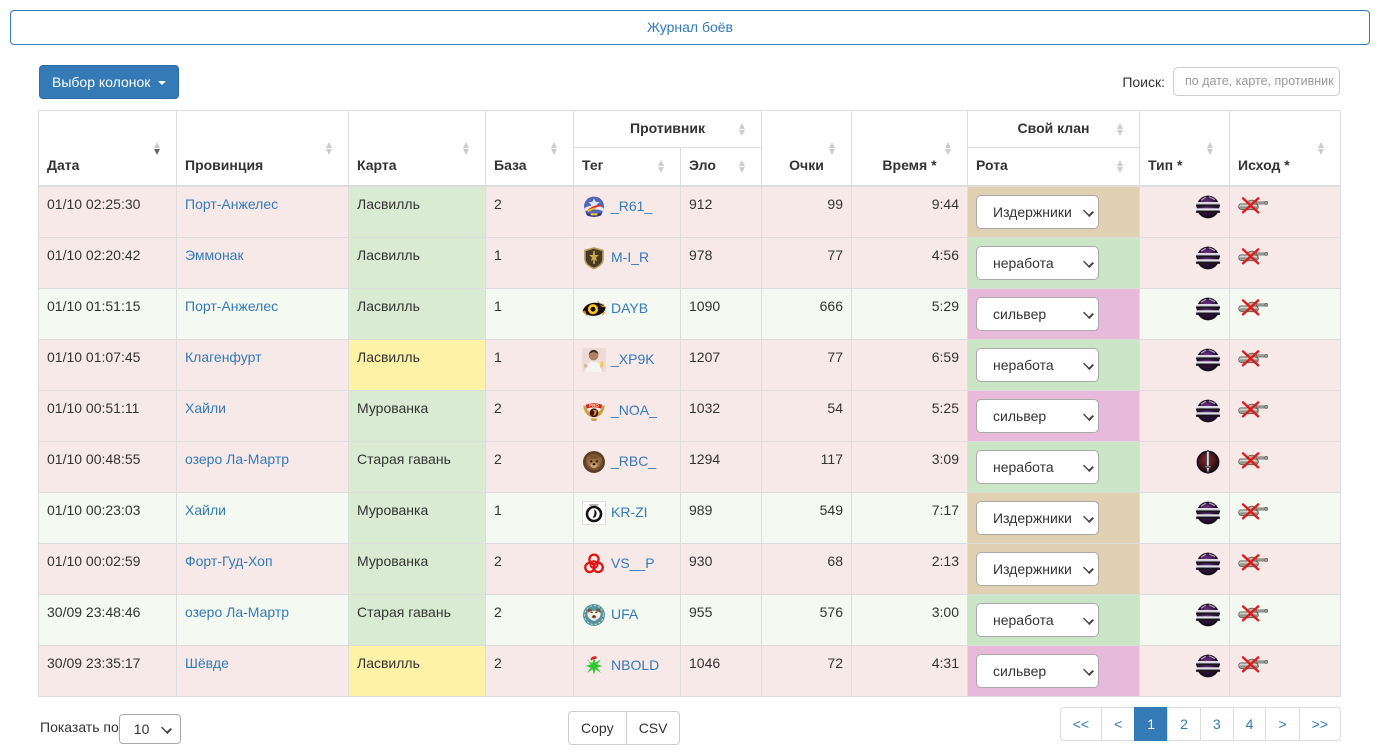 This screenshot has width=1380, height=755. I want to click on svg-text: PRO, so click(594, 404).